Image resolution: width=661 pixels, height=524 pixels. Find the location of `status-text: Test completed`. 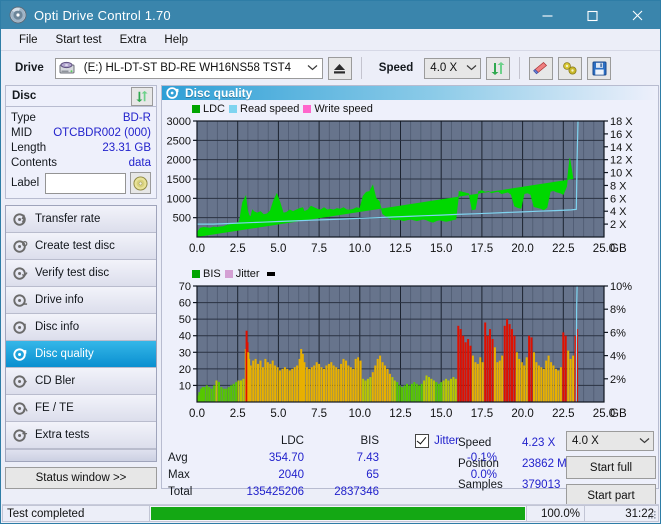

status-text: Test completed is located at coordinates (76, 513).